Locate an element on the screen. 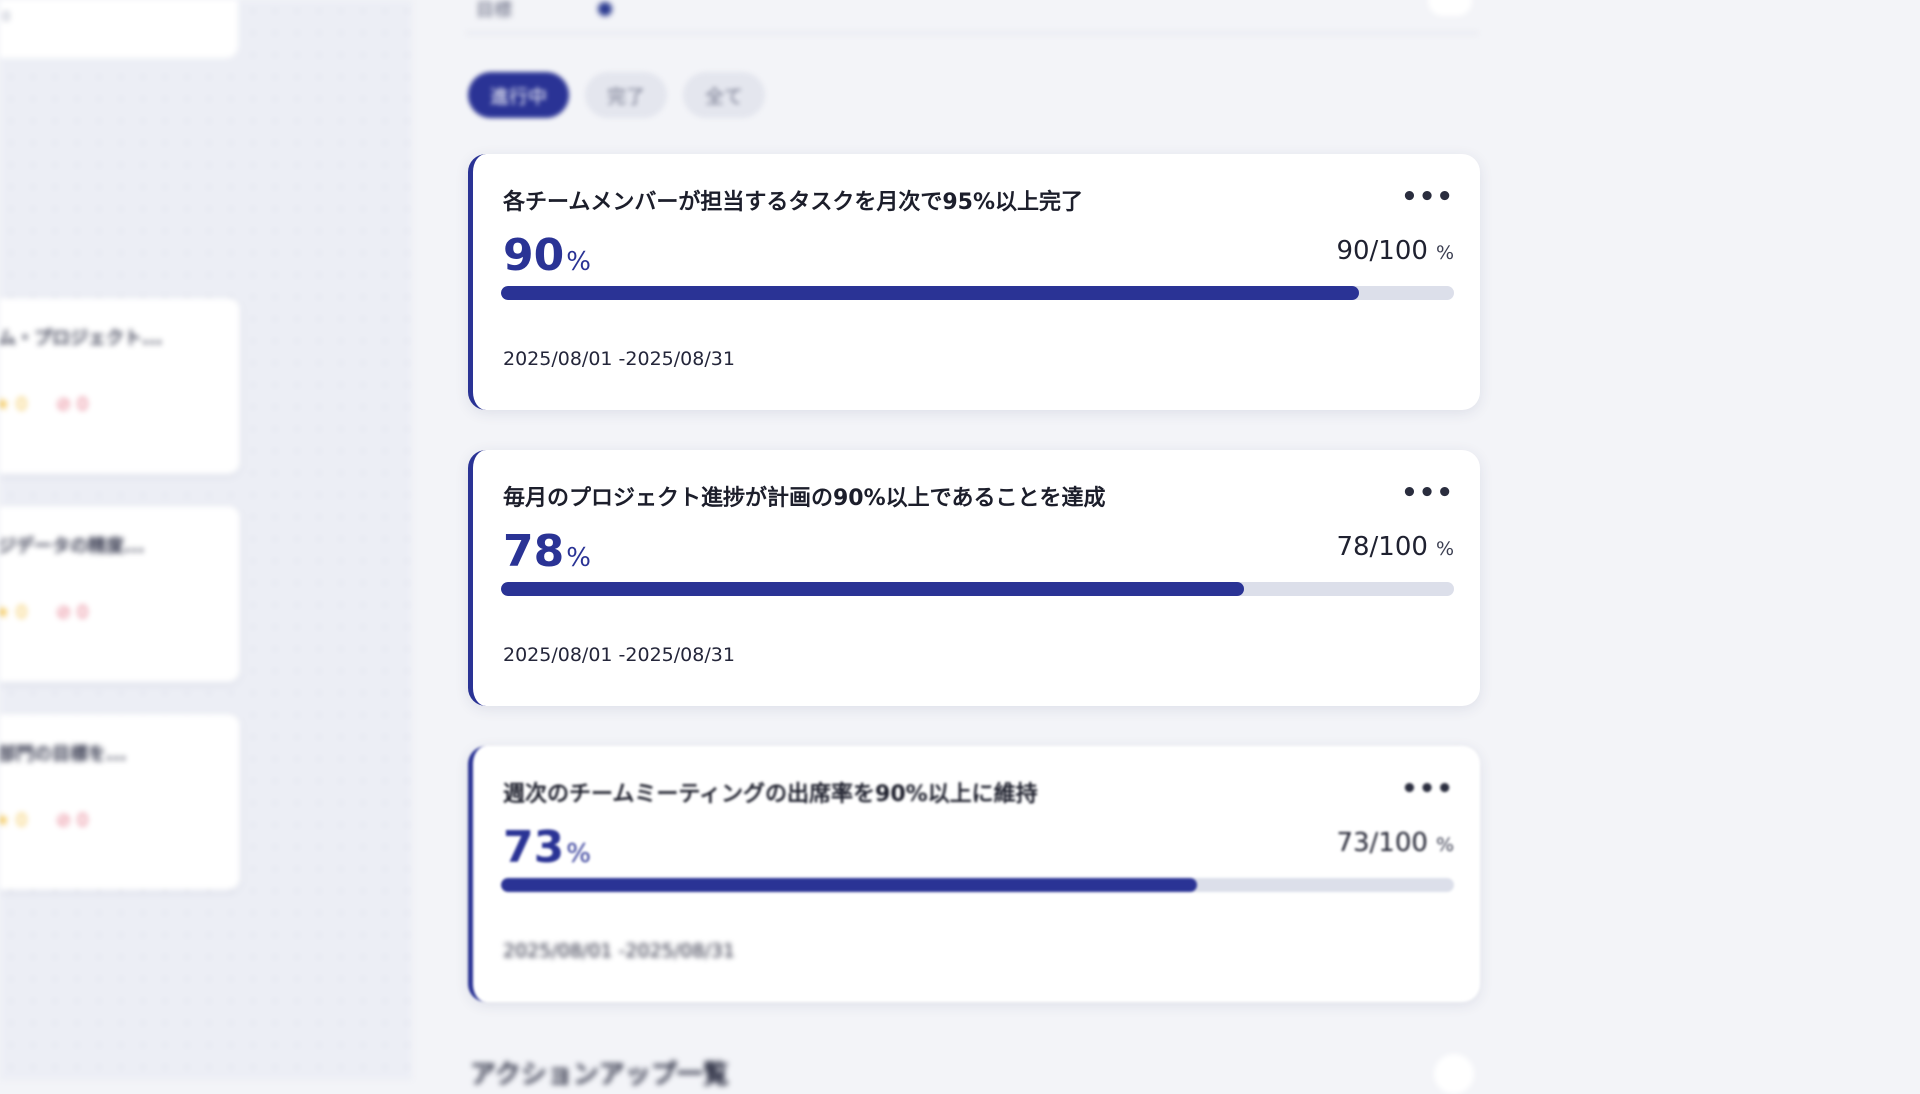  objective-mini-card: ジデータの精度... ★ 0 ⊘ 0 0 is located at coordinates (120, 594).